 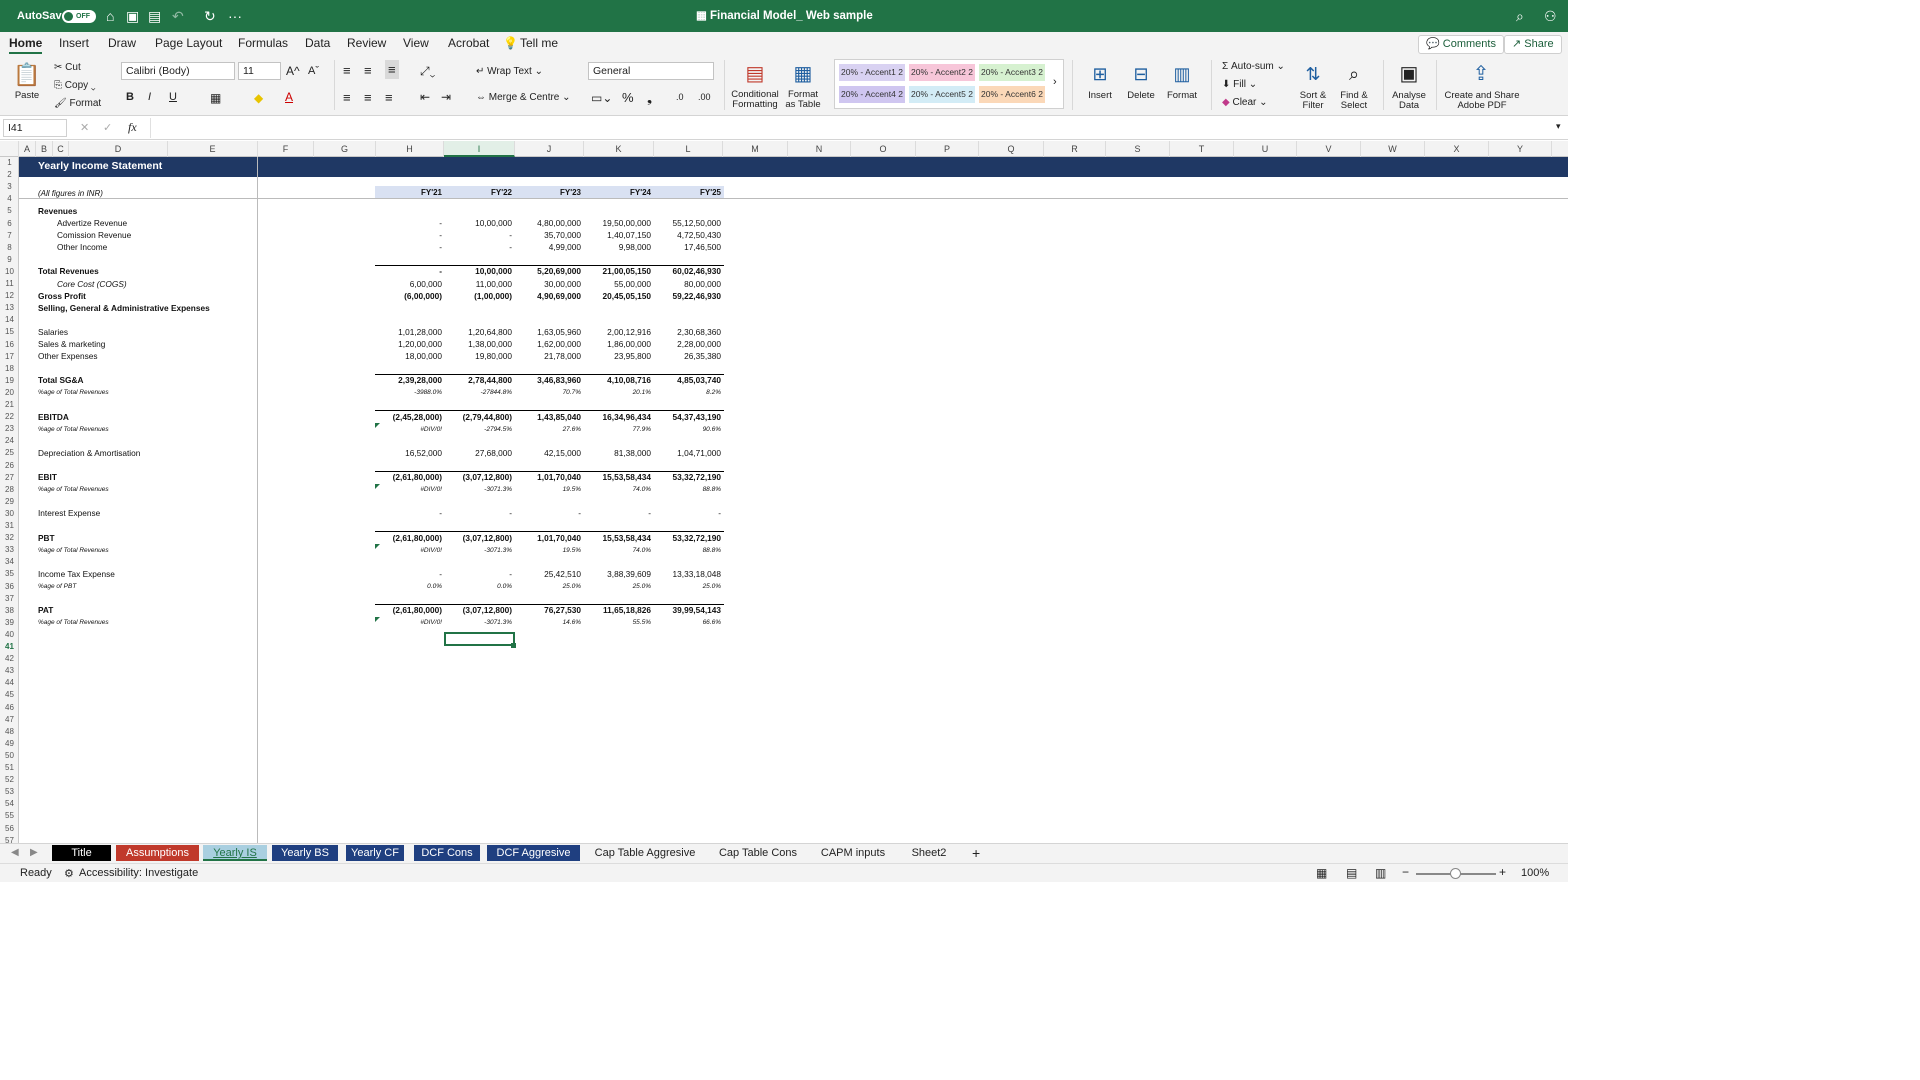 What do you see at coordinates (9, 211) in the screenshot?
I see `row-header: 5` at bounding box center [9, 211].